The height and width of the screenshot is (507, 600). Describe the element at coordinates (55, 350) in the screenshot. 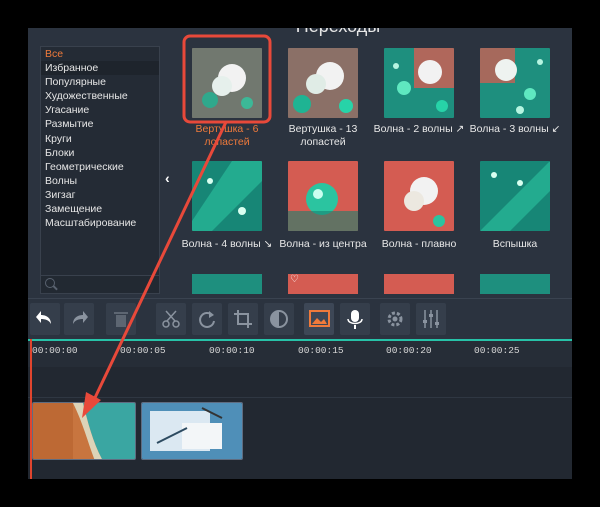

I see `time-tick: 00:00:00` at that location.